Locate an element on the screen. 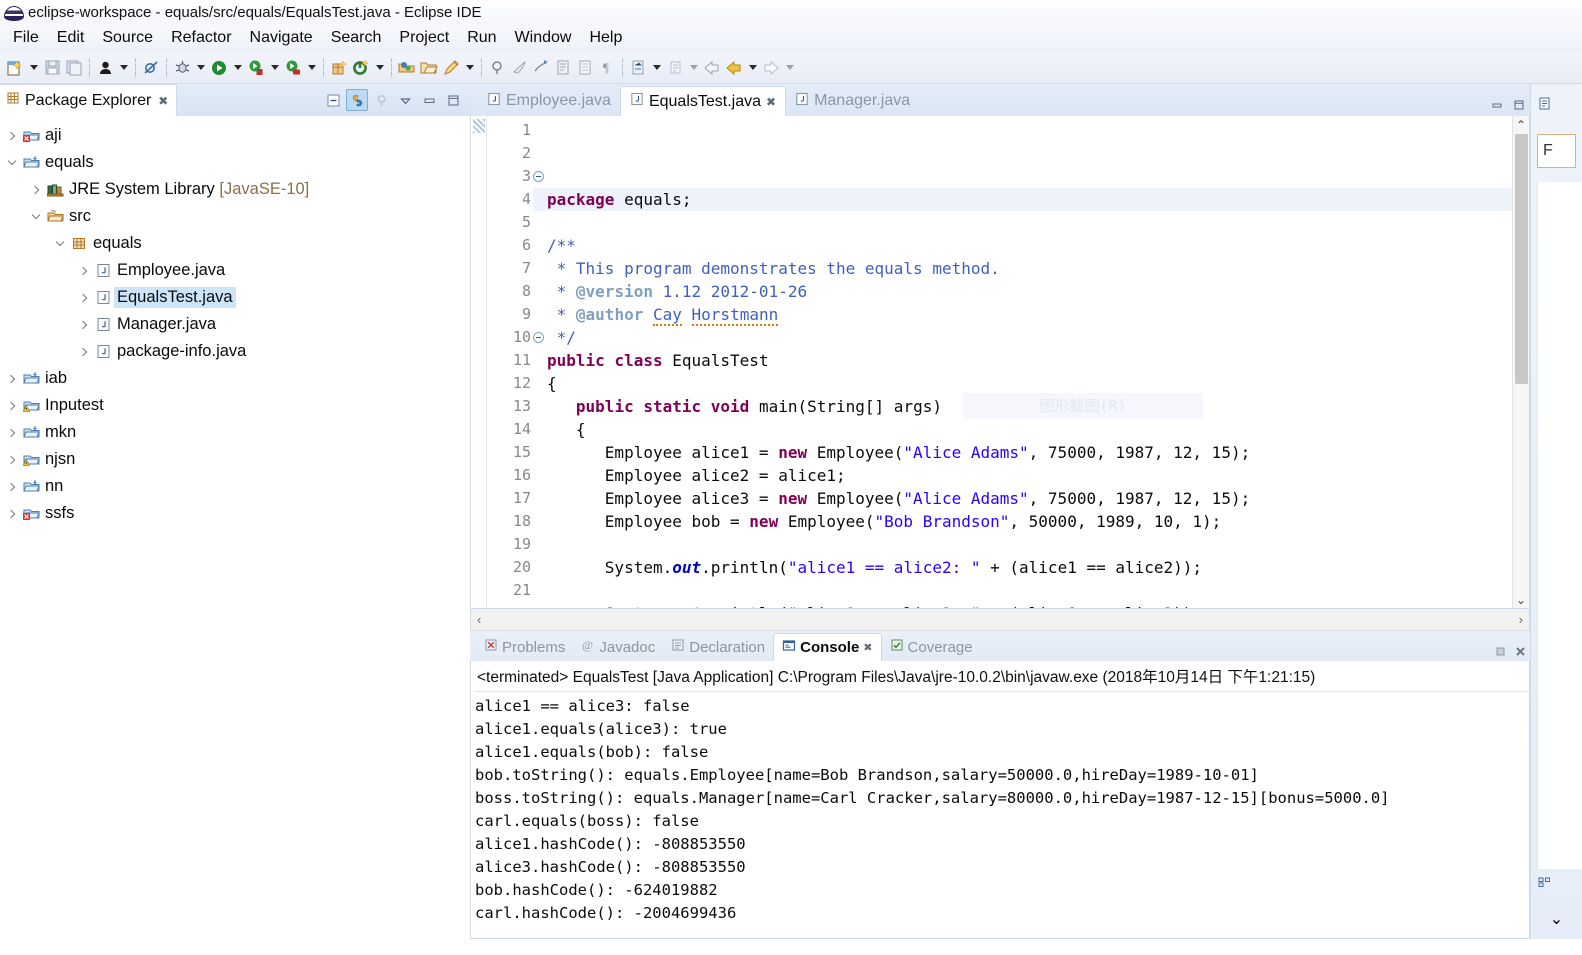 The height and width of the screenshot is (955, 1582). open-task-icon is located at coordinates (429, 68).